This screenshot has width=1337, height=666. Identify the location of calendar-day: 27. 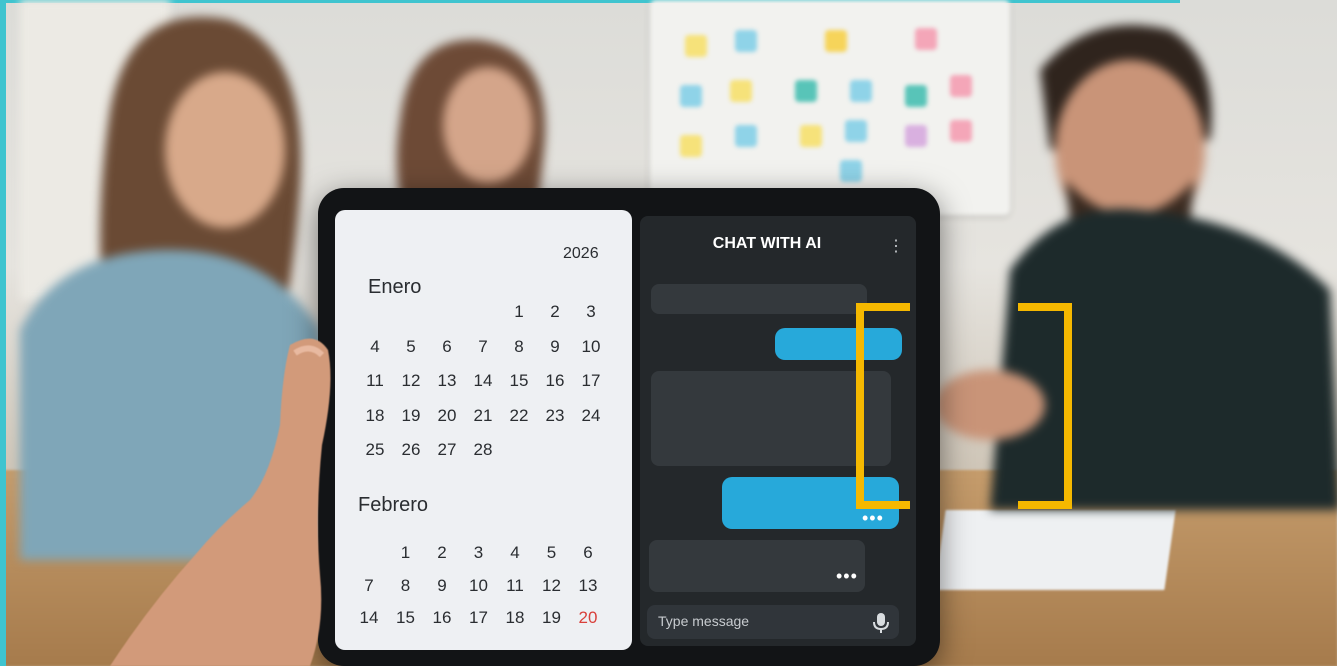
(447, 450).